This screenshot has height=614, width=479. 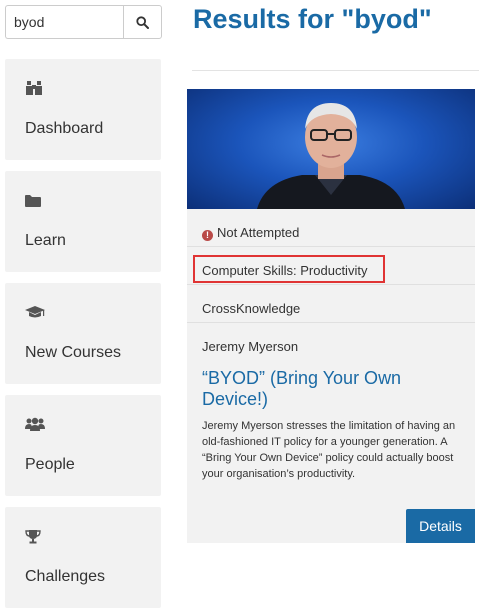 I want to click on search-button, so click(x=142, y=22).